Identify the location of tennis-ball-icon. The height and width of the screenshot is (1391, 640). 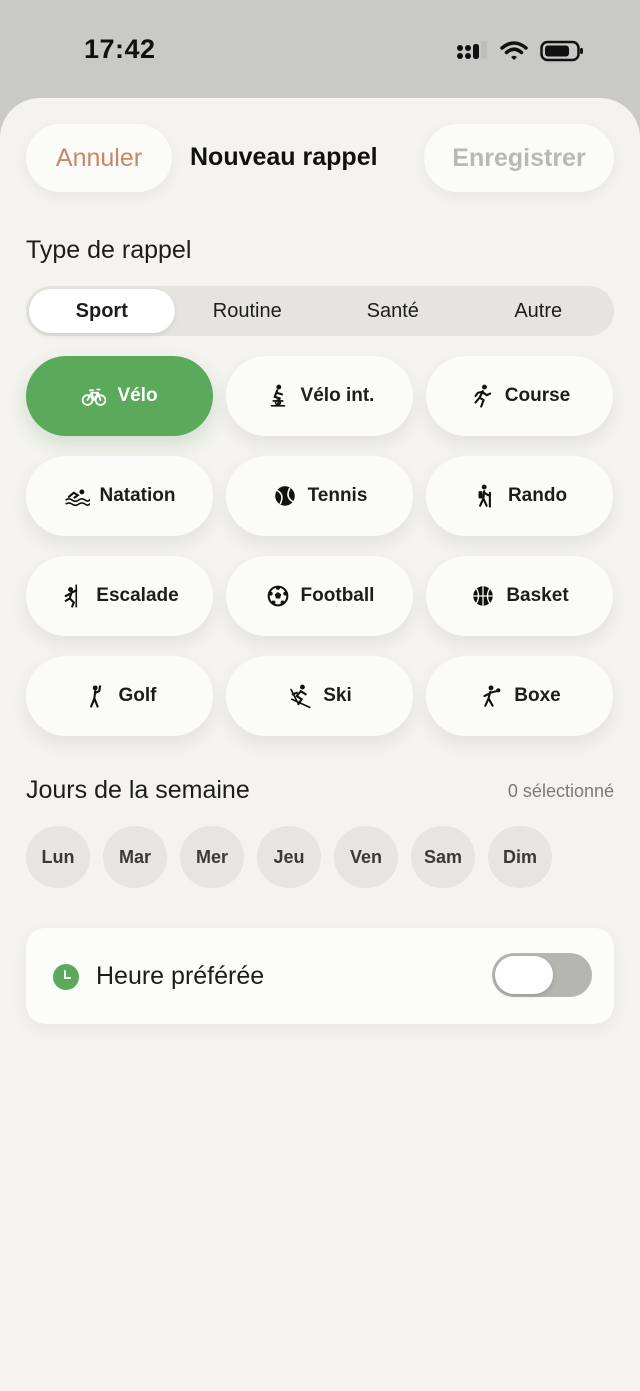
(285, 496).